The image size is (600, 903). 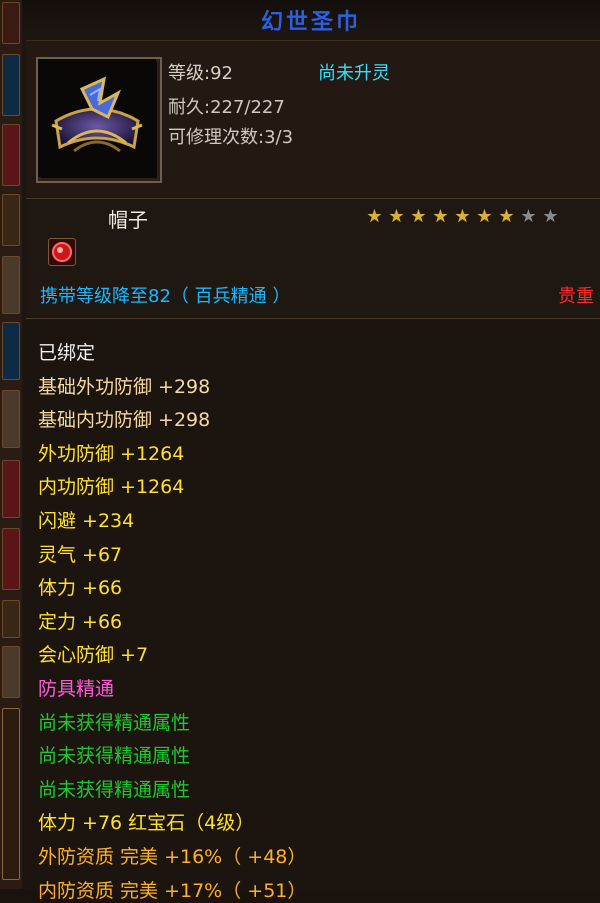 I want to click on item-icon-frame, so click(x=99, y=120).